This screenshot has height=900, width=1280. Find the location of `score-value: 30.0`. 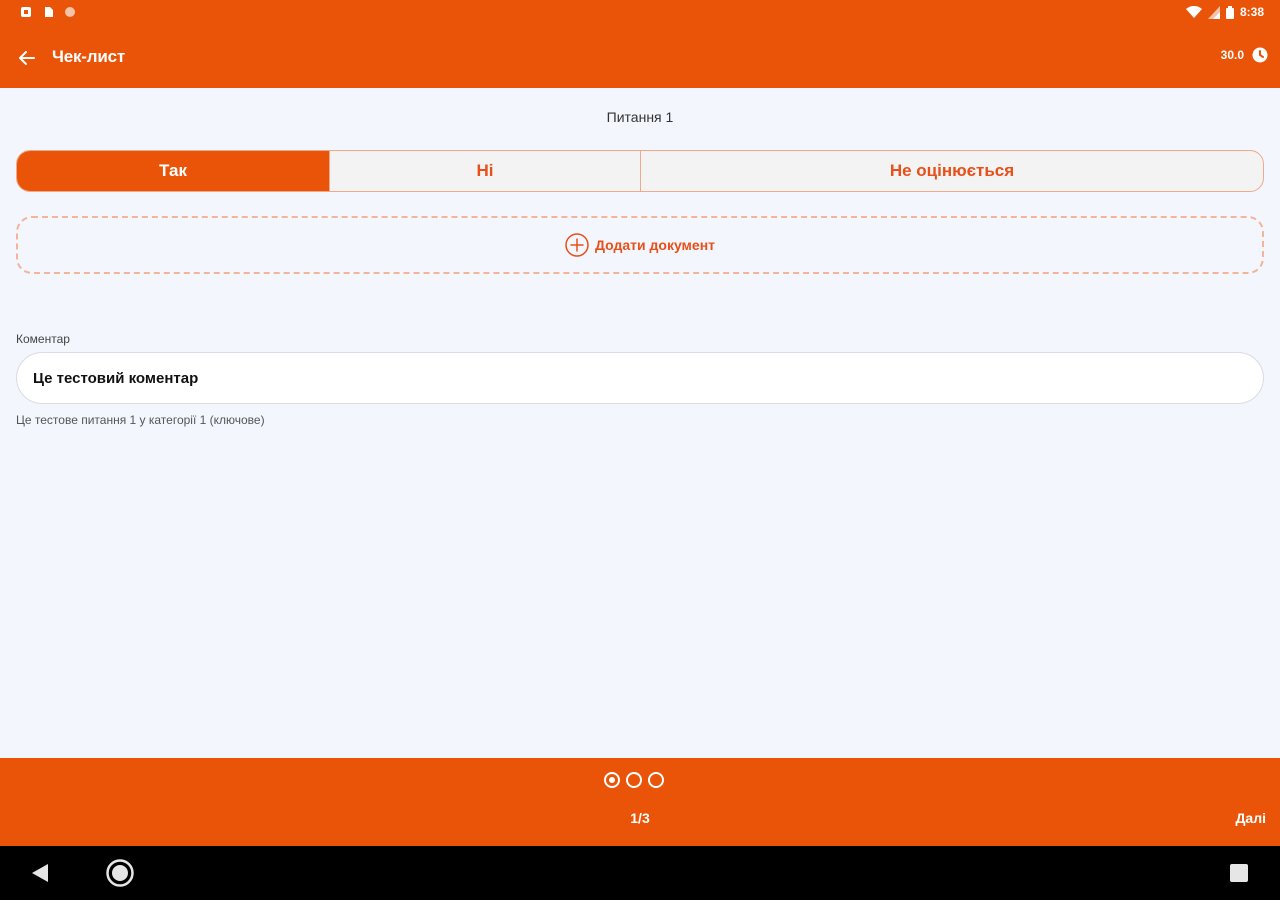

score-value: 30.0 is located at coordinates (1232, 55).